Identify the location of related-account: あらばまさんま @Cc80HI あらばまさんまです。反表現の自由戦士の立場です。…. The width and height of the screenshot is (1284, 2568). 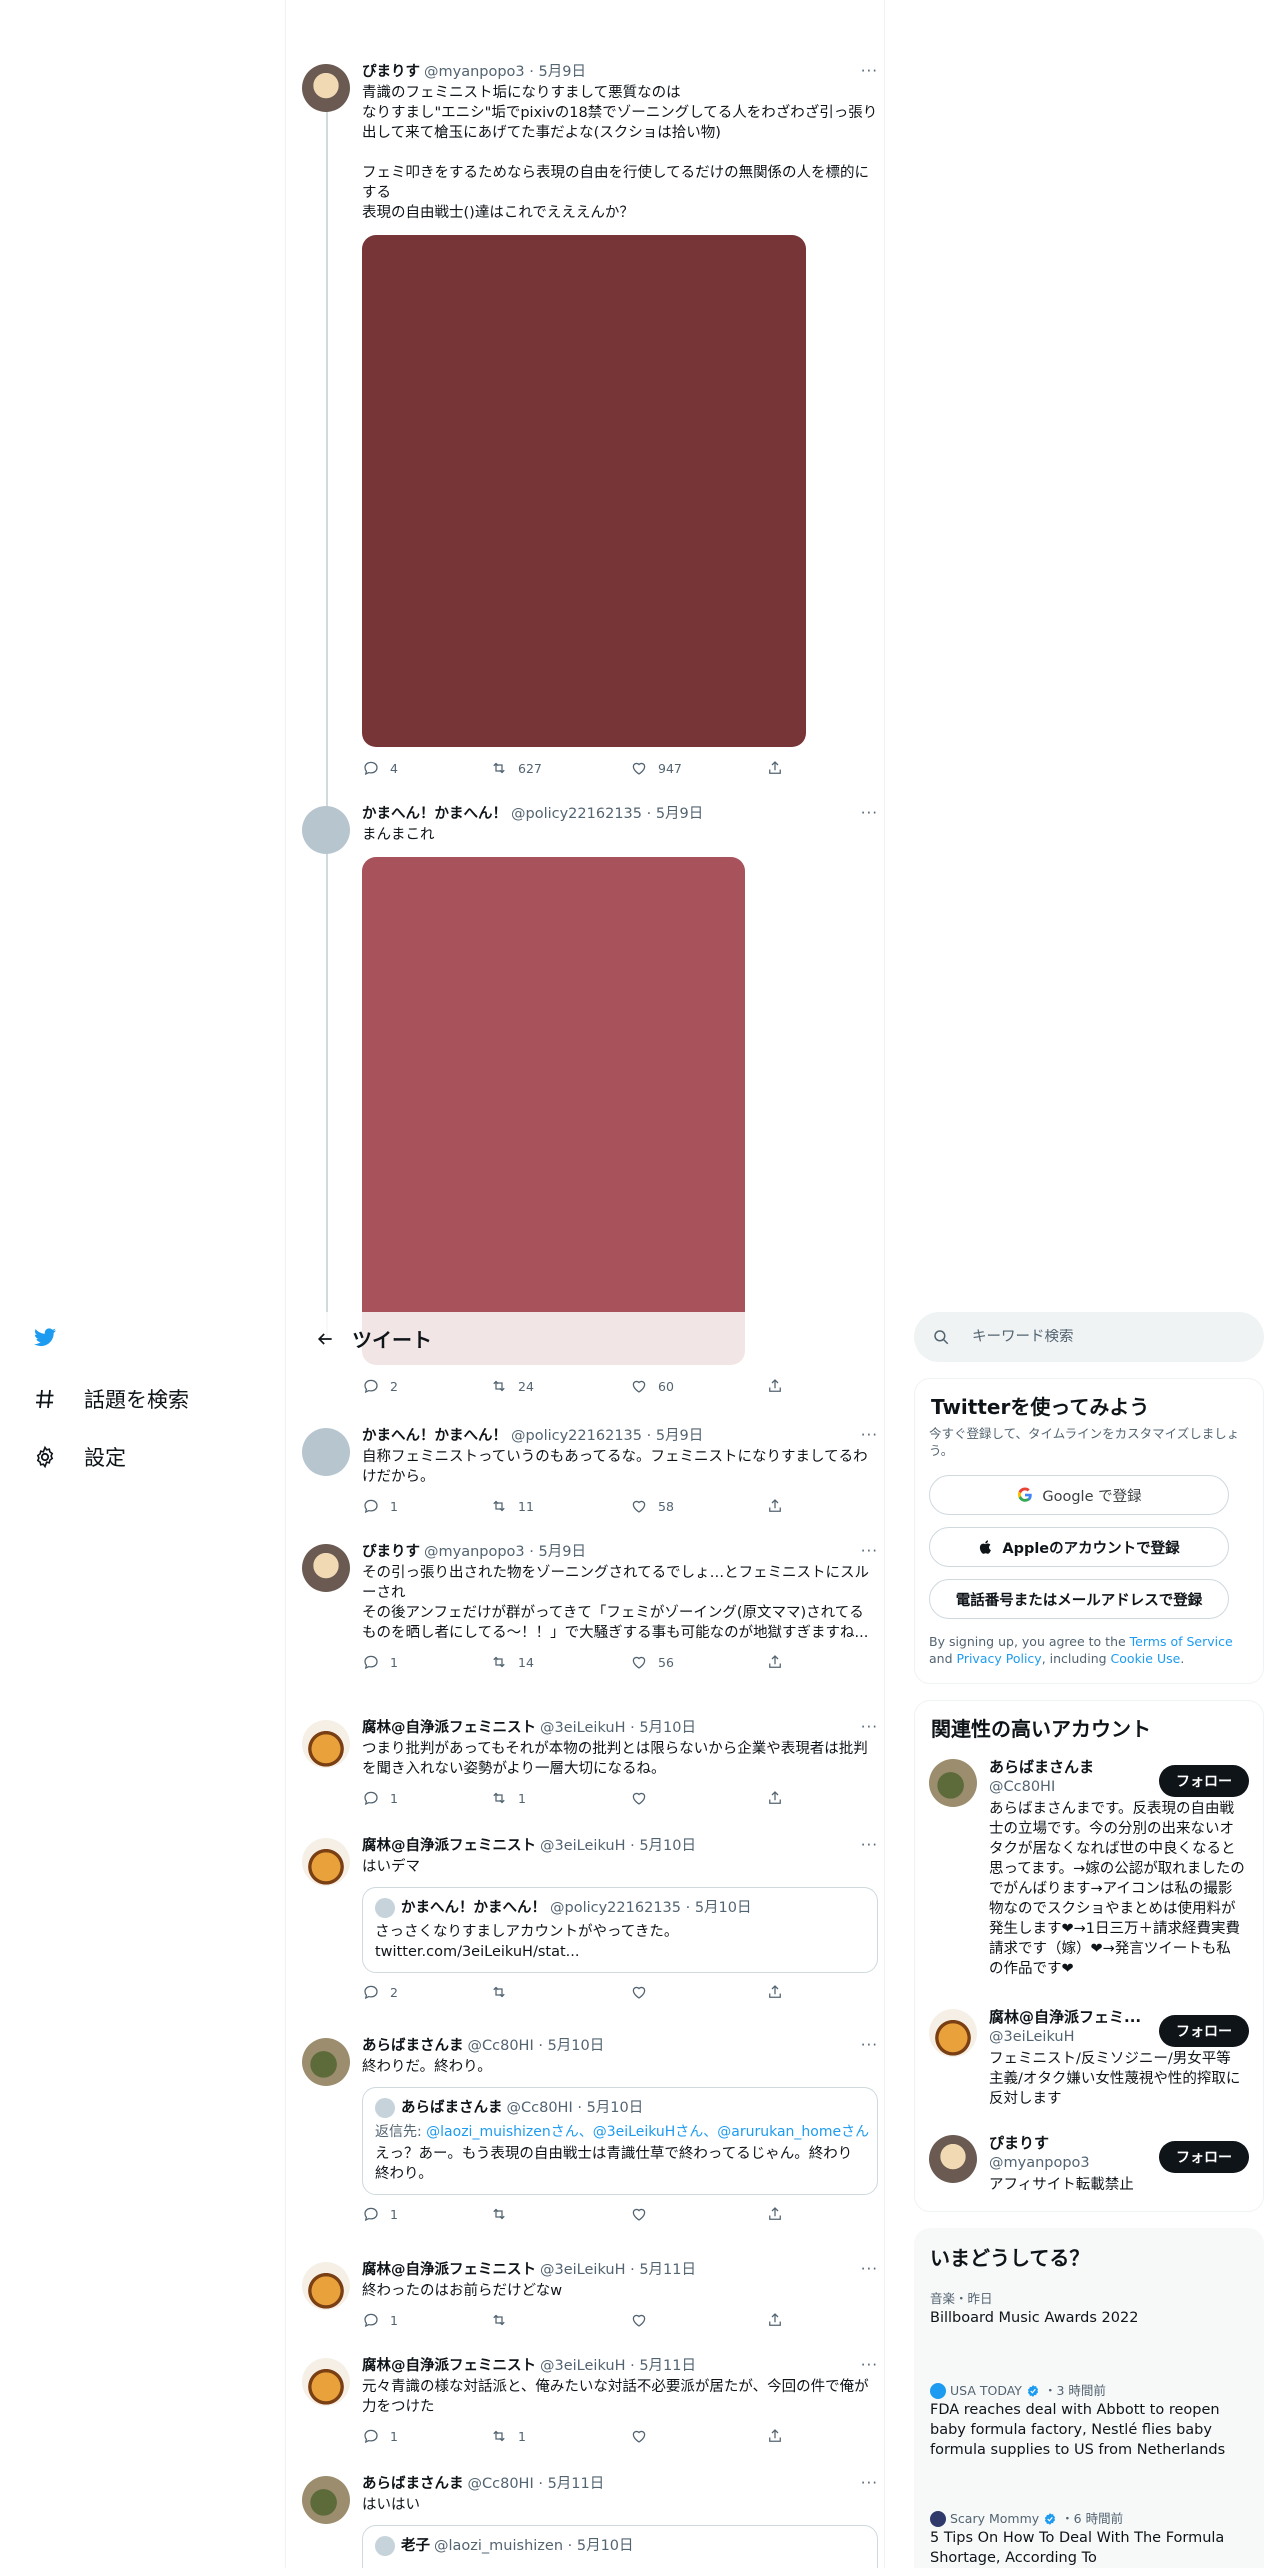
(1089, 1867).